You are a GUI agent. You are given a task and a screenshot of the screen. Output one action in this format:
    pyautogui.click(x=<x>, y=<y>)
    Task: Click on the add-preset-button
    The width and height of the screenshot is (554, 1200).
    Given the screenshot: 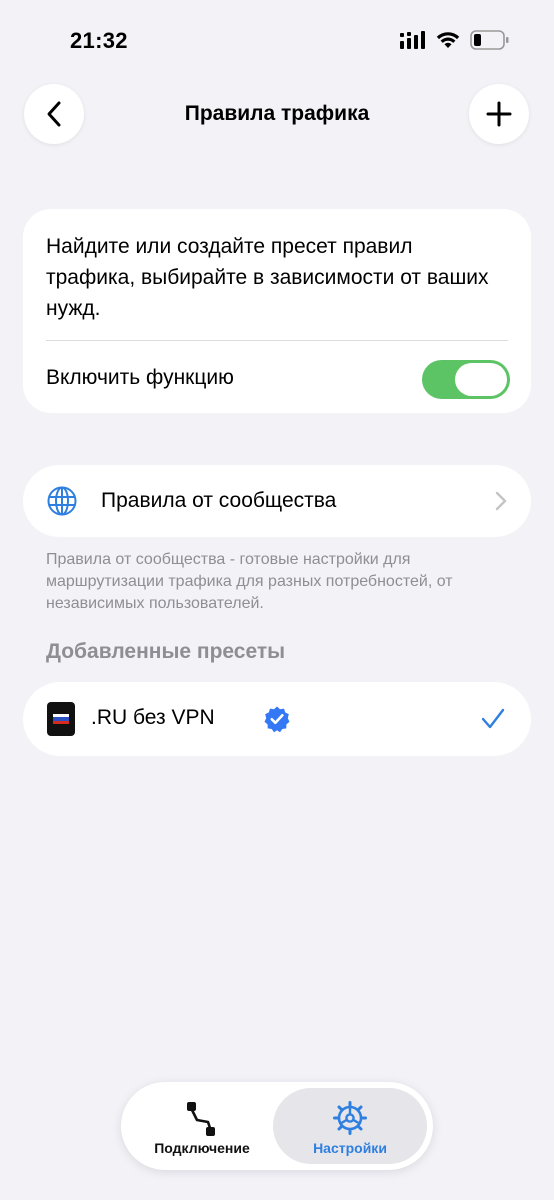 What is the action you would take?
    pyautogui.click(x=499, y=114)
    